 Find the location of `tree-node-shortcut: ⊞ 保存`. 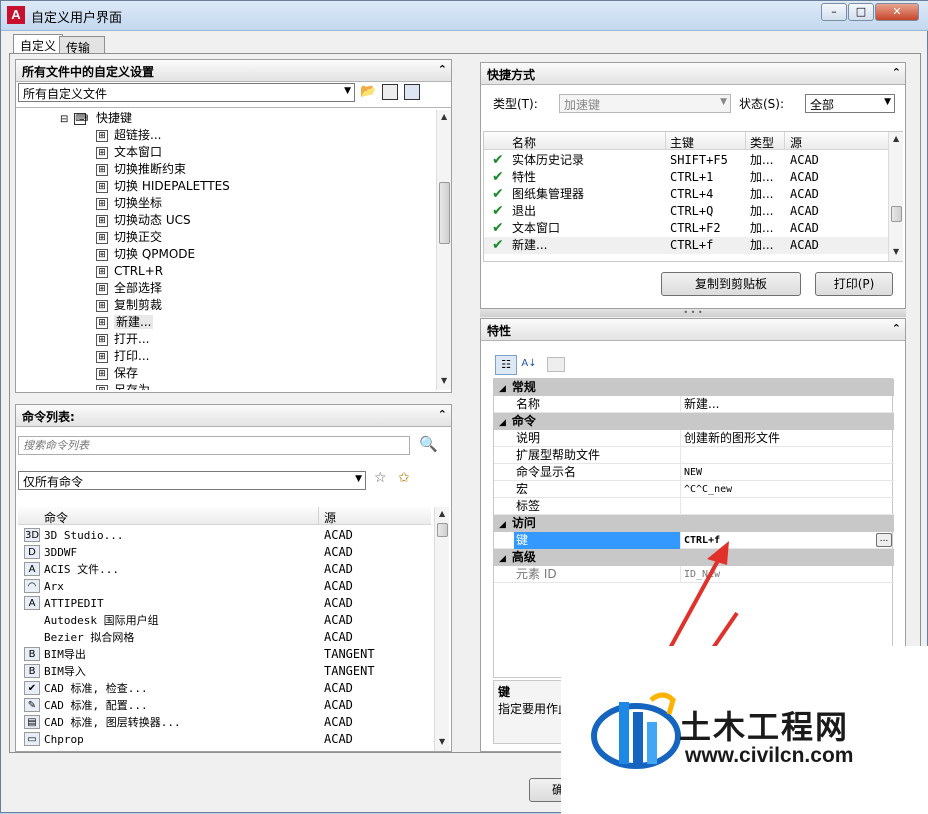

tree-node-shortcut: ⊞ 保存 is located at coordinates (117, 373).